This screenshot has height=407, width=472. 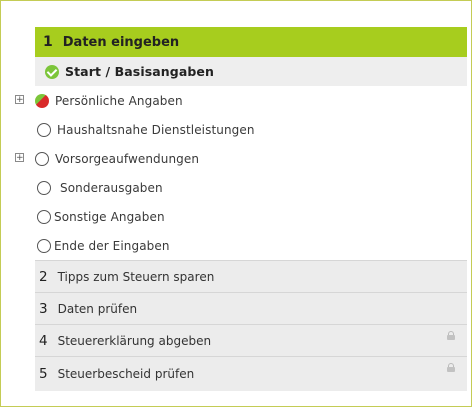 What do you see at coordinates (251, 42) in the screenshot?
I see `step-1-header: 1 Daten eingeben` at bounding box center [251, 42].